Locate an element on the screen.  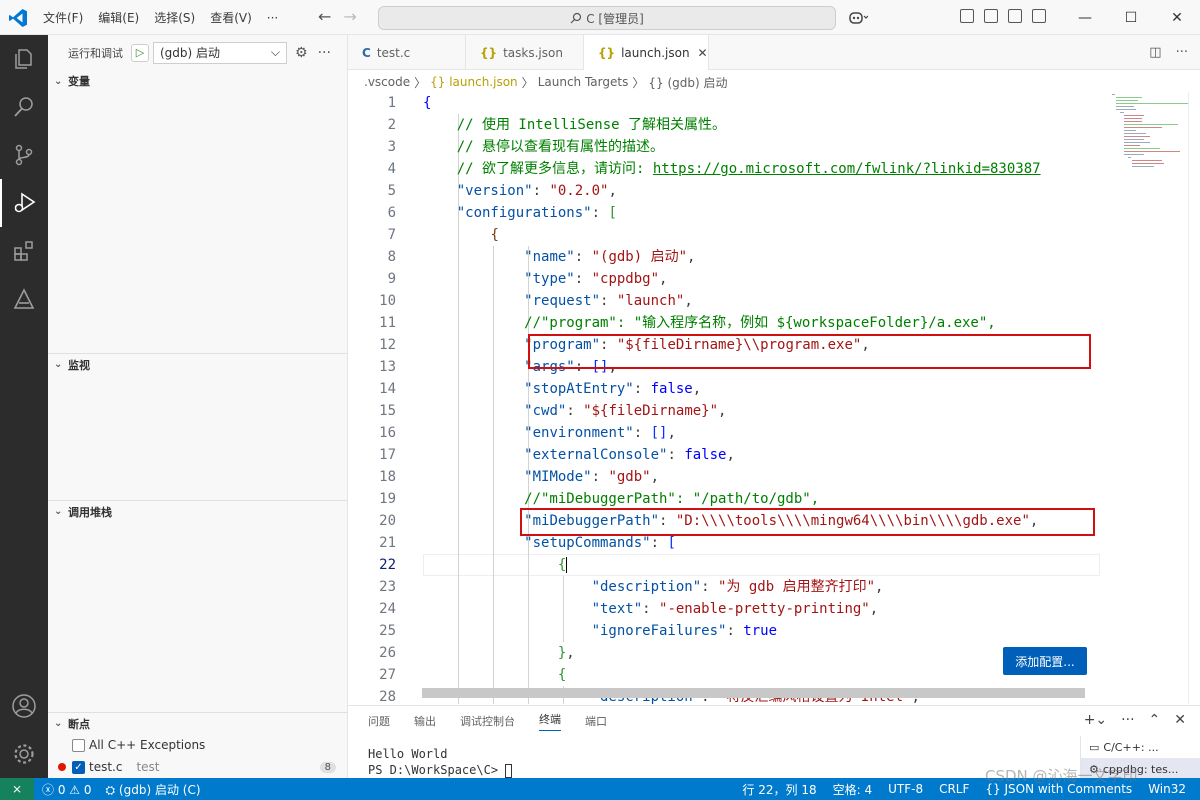
code-line: "version": "0.2.0", is located at coordinates (536, 191).